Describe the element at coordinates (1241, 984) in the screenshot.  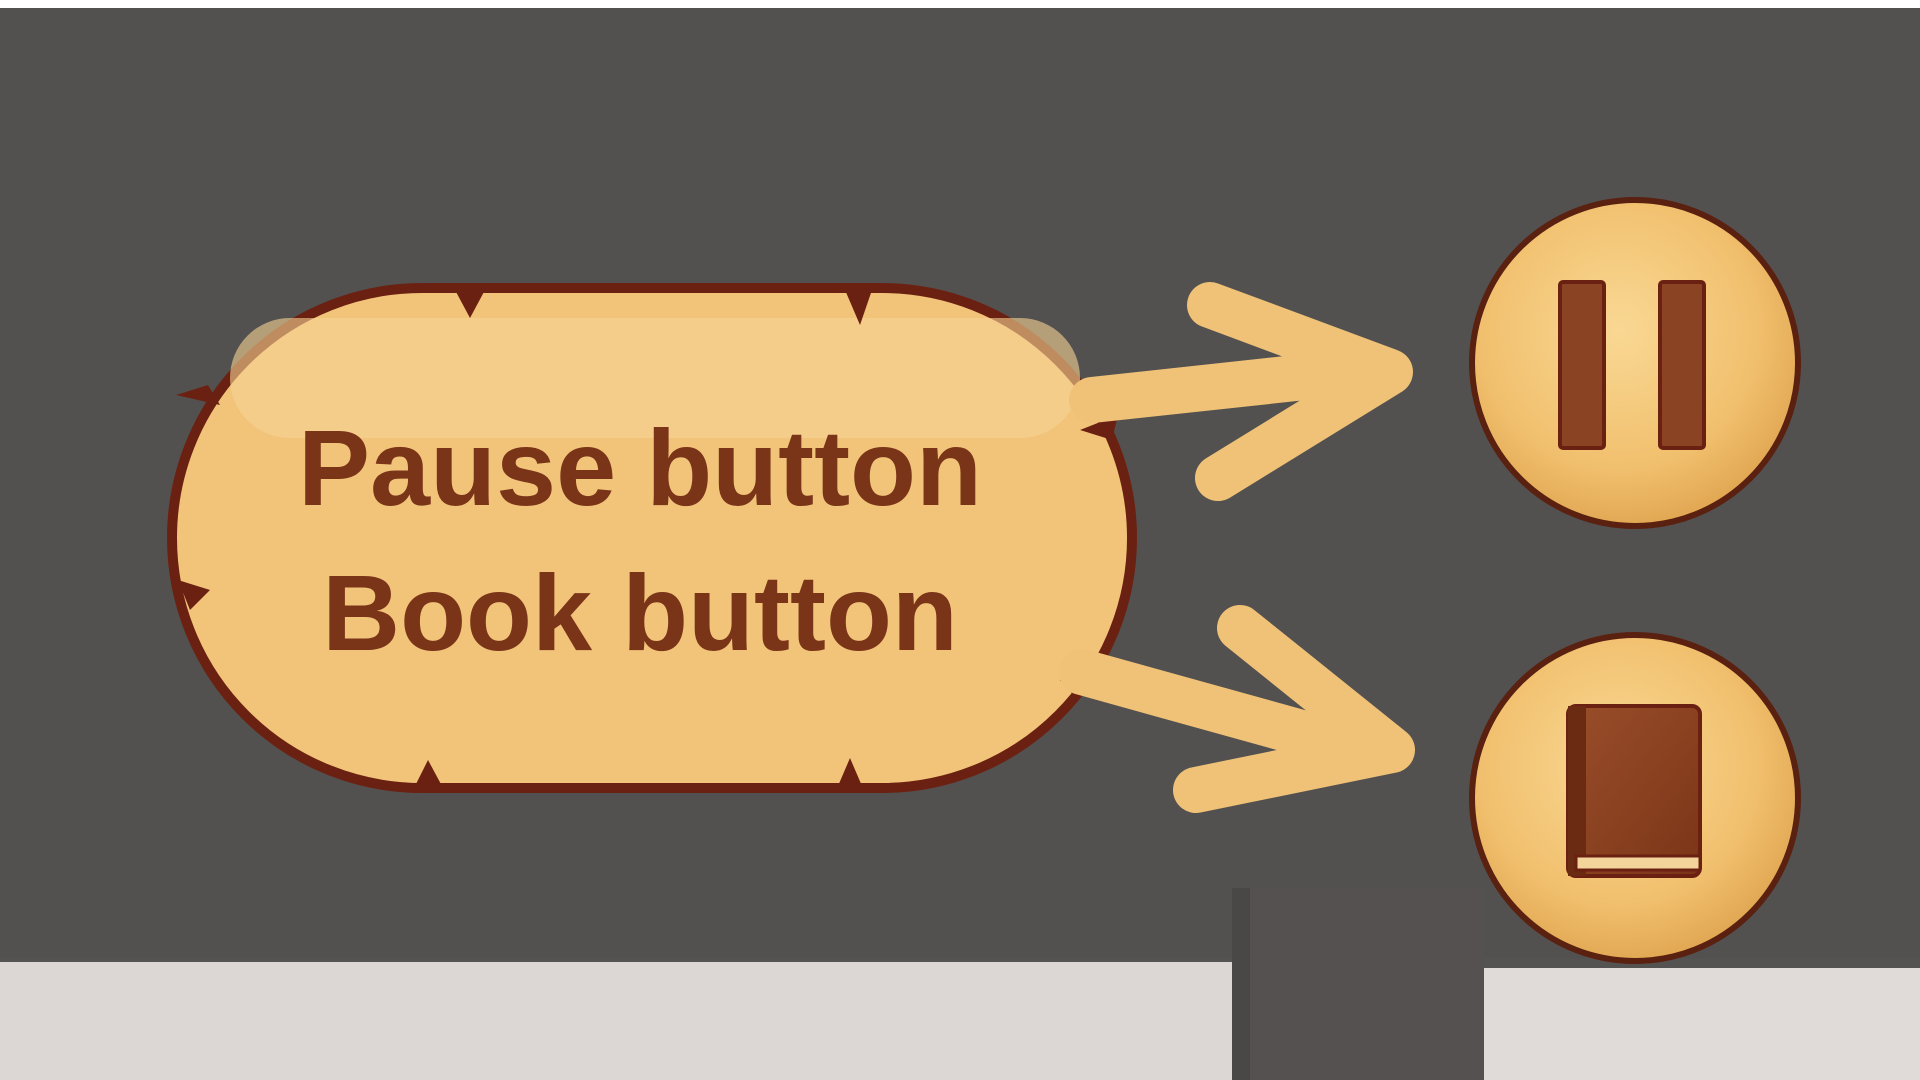
I see `floor-gap-edge` at that location.